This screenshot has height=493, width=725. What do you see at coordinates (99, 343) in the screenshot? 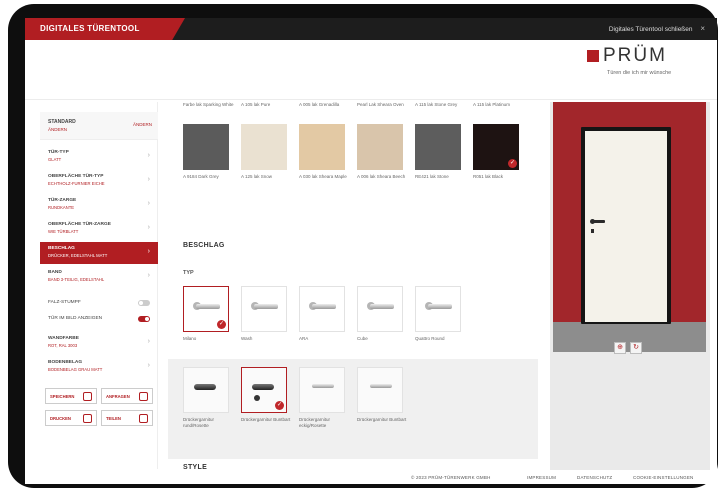
I see `sidebar-item-wandfarbe: WANDFARBE ROT, RAL 3003 ›` at bounding box center [99, 343].